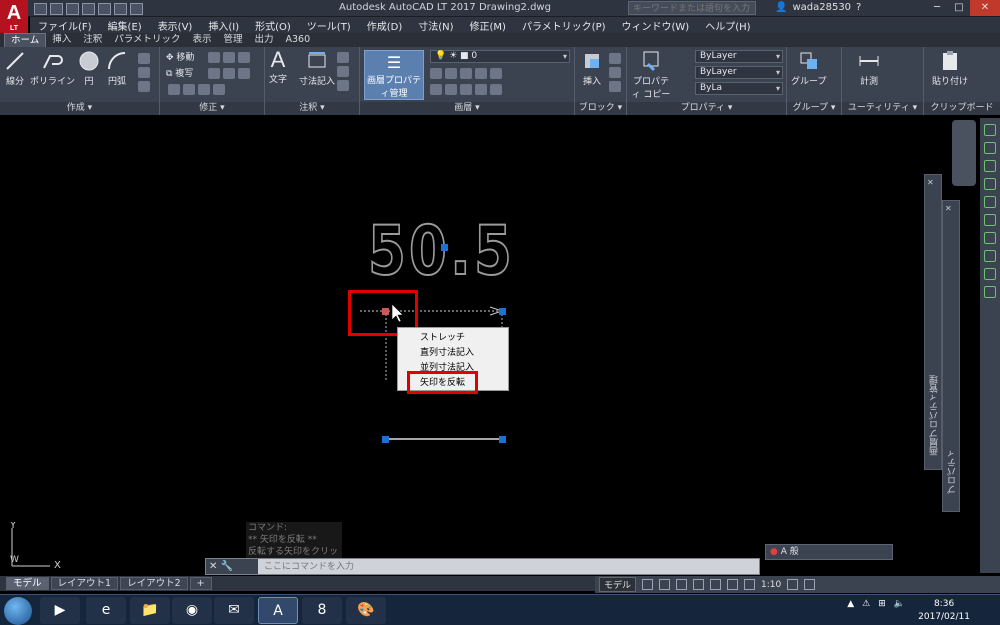  Describe the element at coordinates (985, 8) in the screenshot. I see `close-icon: ✕` at that location.